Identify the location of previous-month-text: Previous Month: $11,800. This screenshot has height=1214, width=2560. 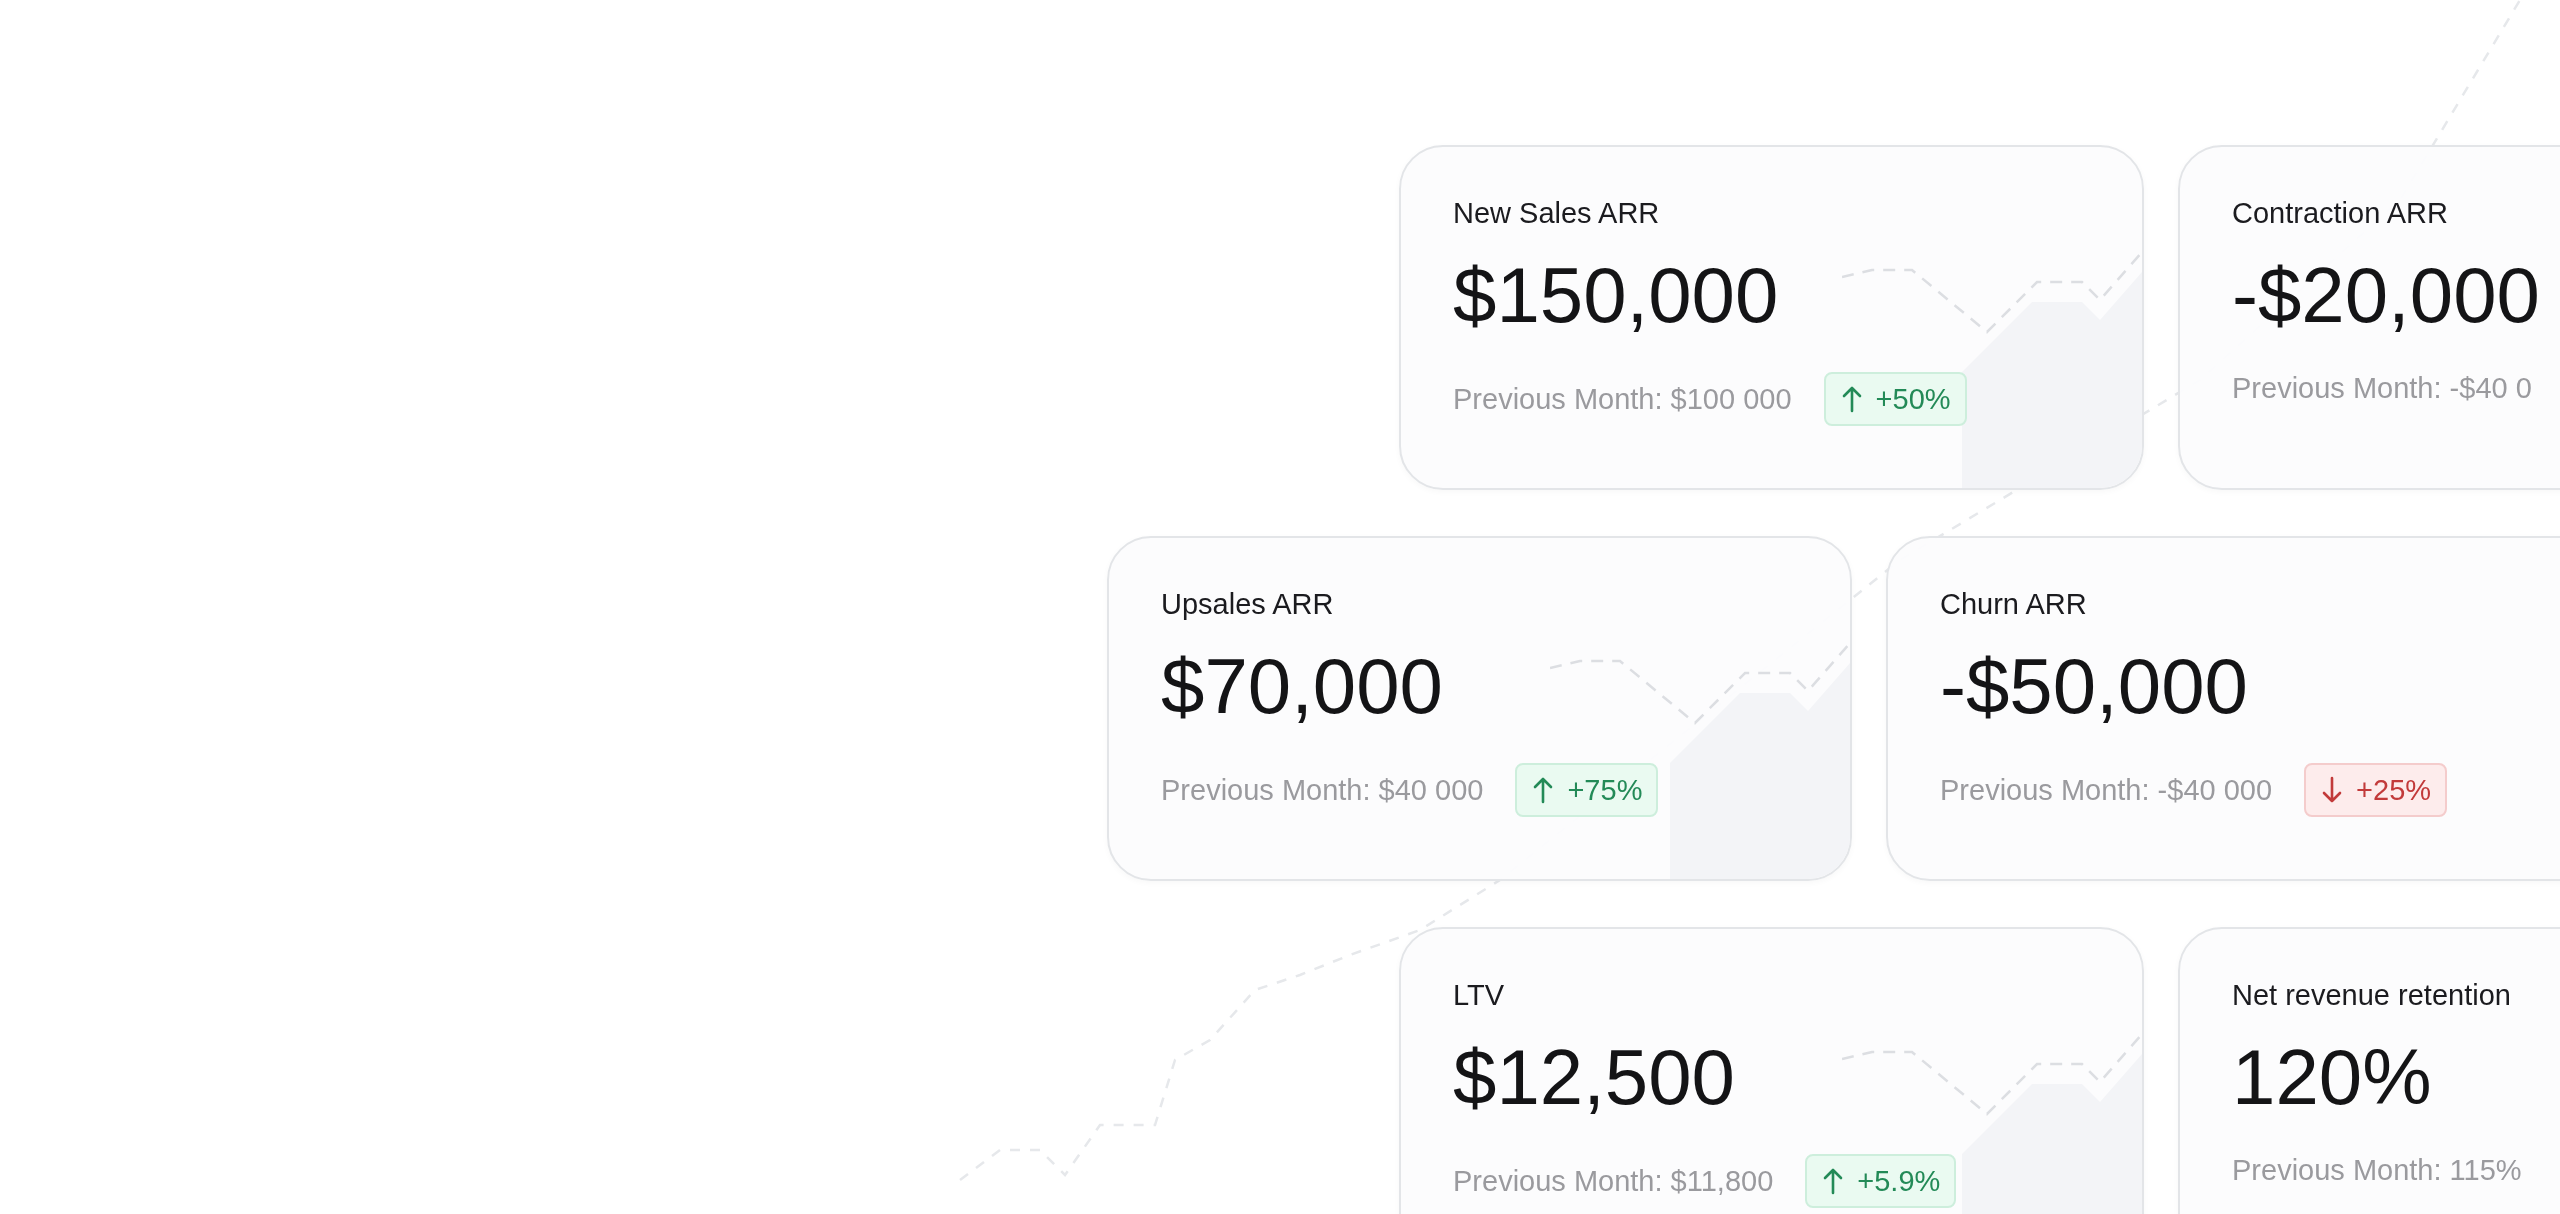
(1613, 1181).